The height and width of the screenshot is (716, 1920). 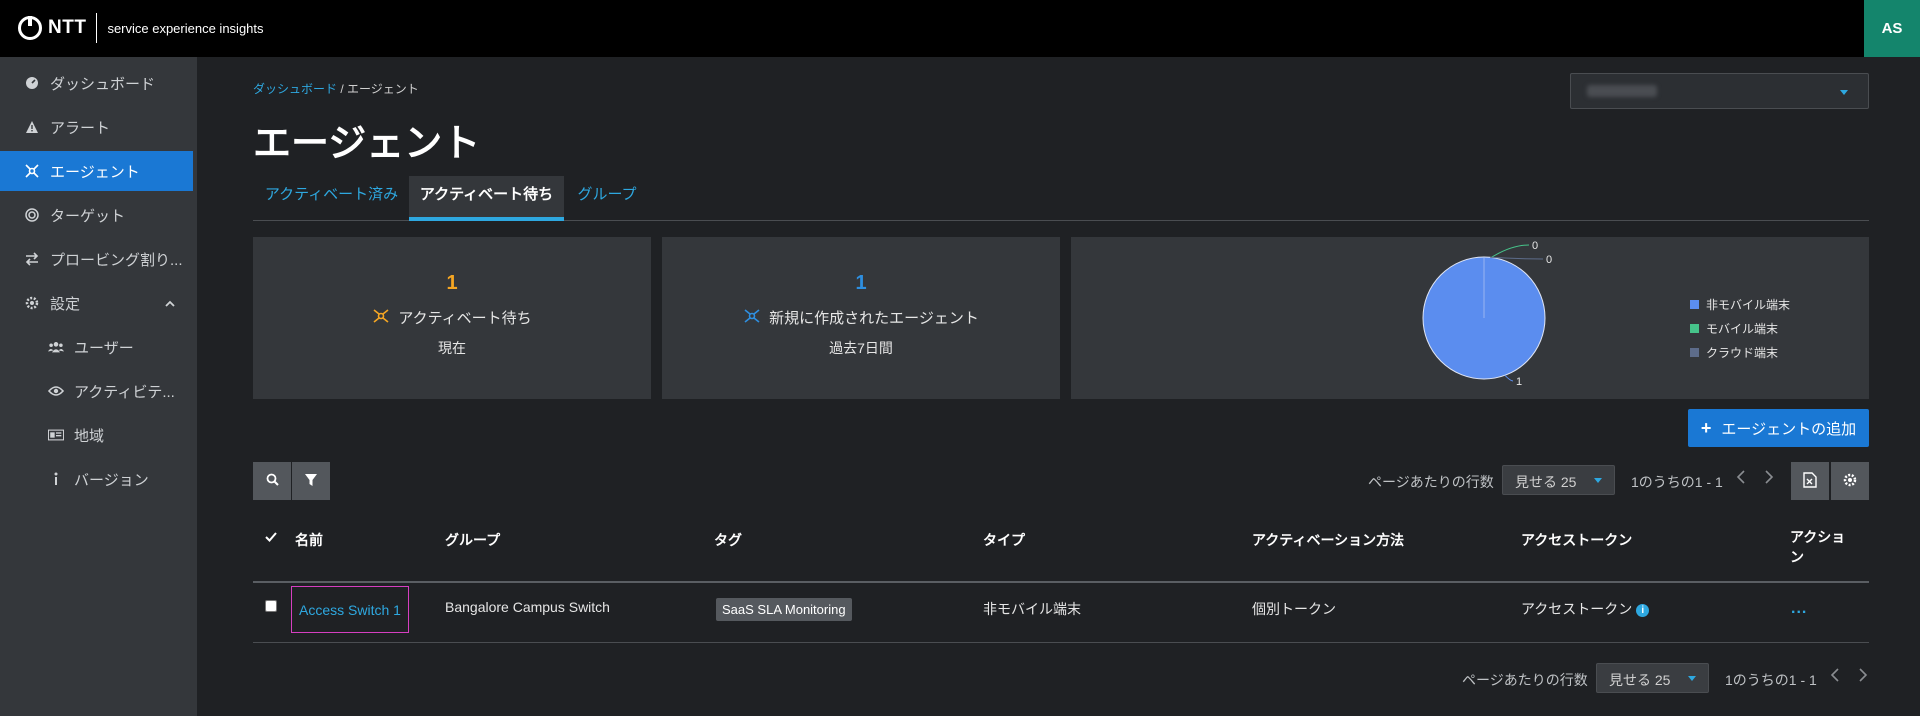 What do you see at coordinates (331, 198) in the screenshot?
I see `tab-activated: アクティベート済み` at bounding box center [331, 198].